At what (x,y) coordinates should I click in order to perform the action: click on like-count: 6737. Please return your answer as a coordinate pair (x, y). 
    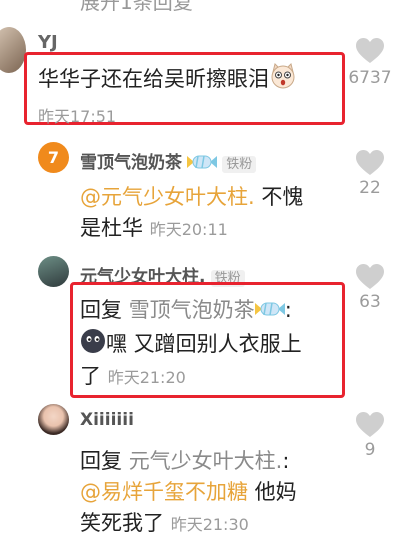
    Looking at the image, I should click on (370, 78).